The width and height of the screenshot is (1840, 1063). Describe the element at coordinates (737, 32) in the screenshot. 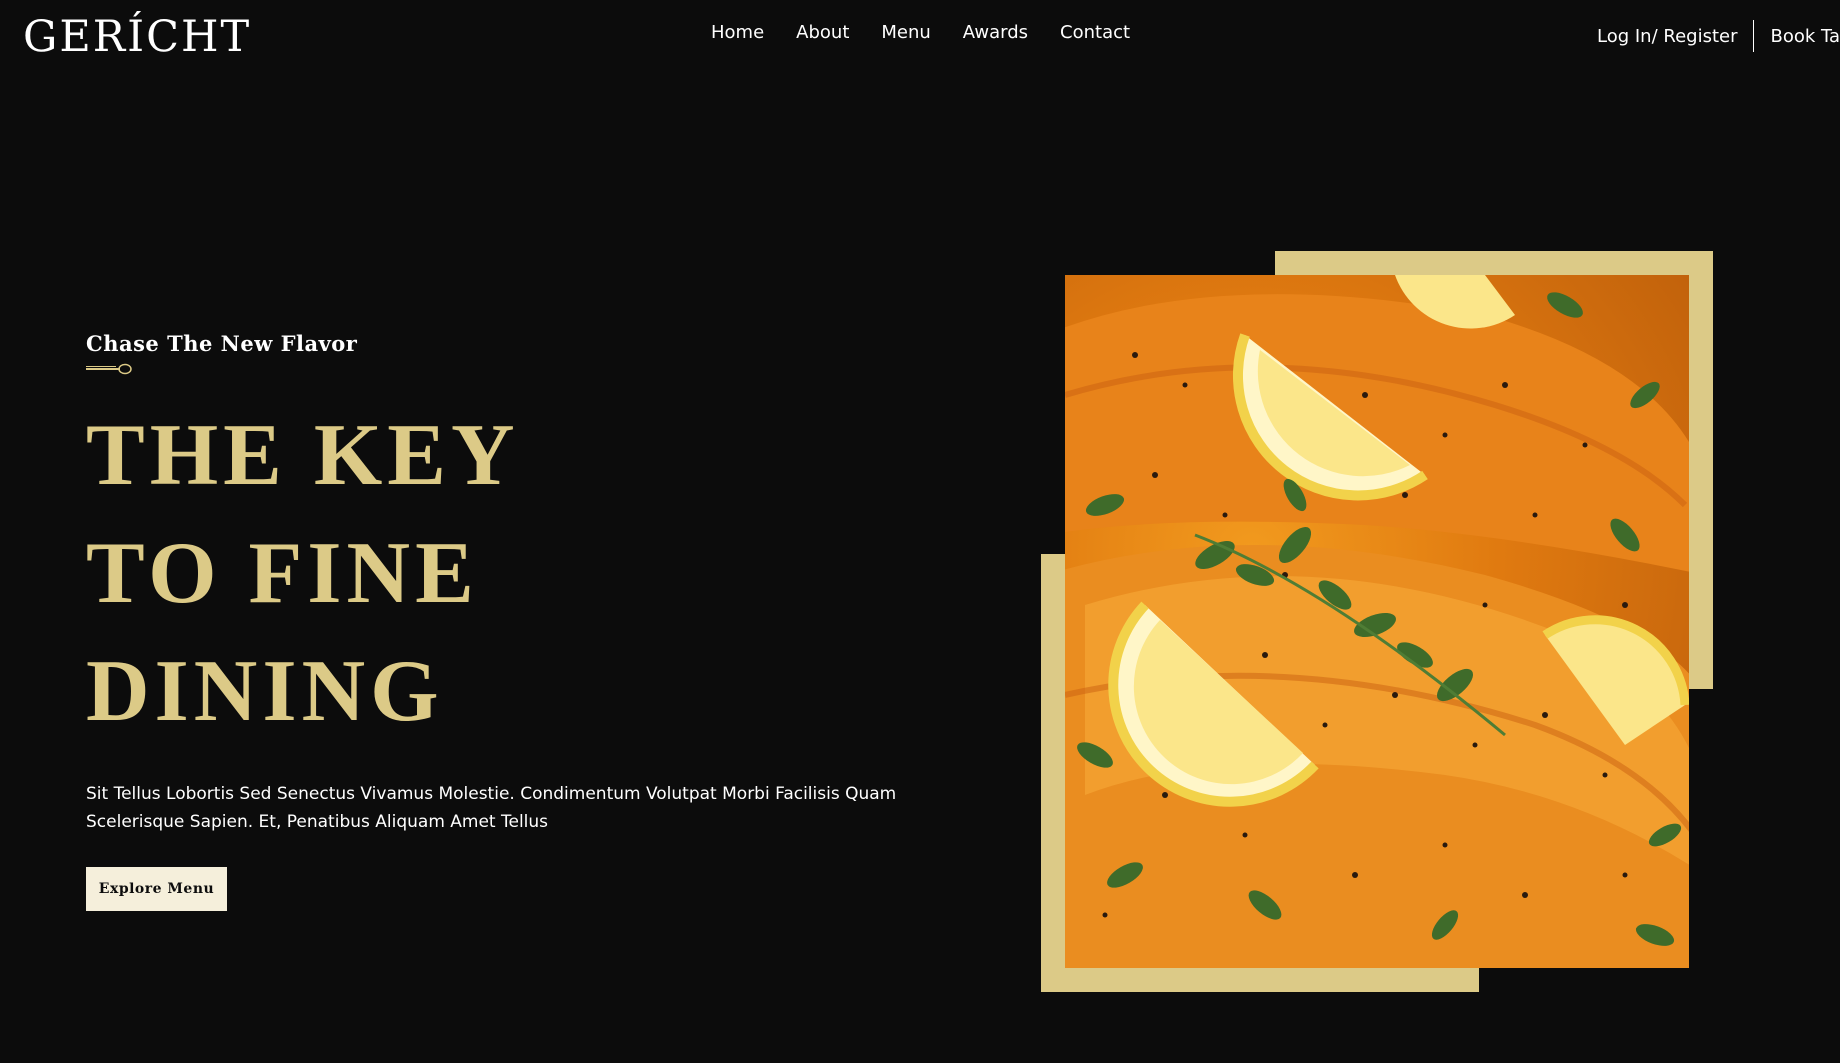

I see `nav-home-link: Home` at that location.